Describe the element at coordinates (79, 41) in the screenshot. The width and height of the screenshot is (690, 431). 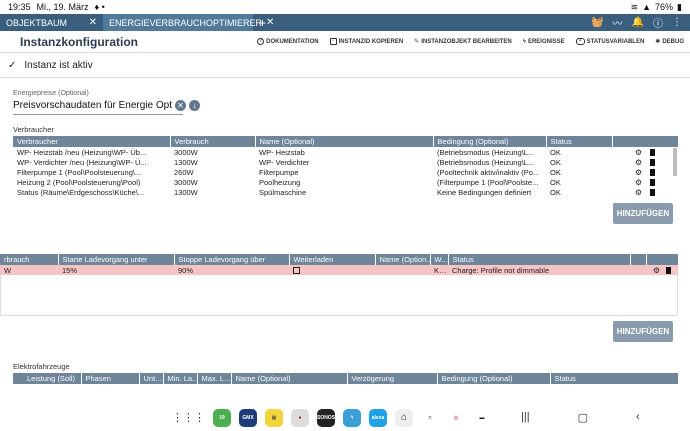
I see `page-title: Instanzkonfiguration` at that location.